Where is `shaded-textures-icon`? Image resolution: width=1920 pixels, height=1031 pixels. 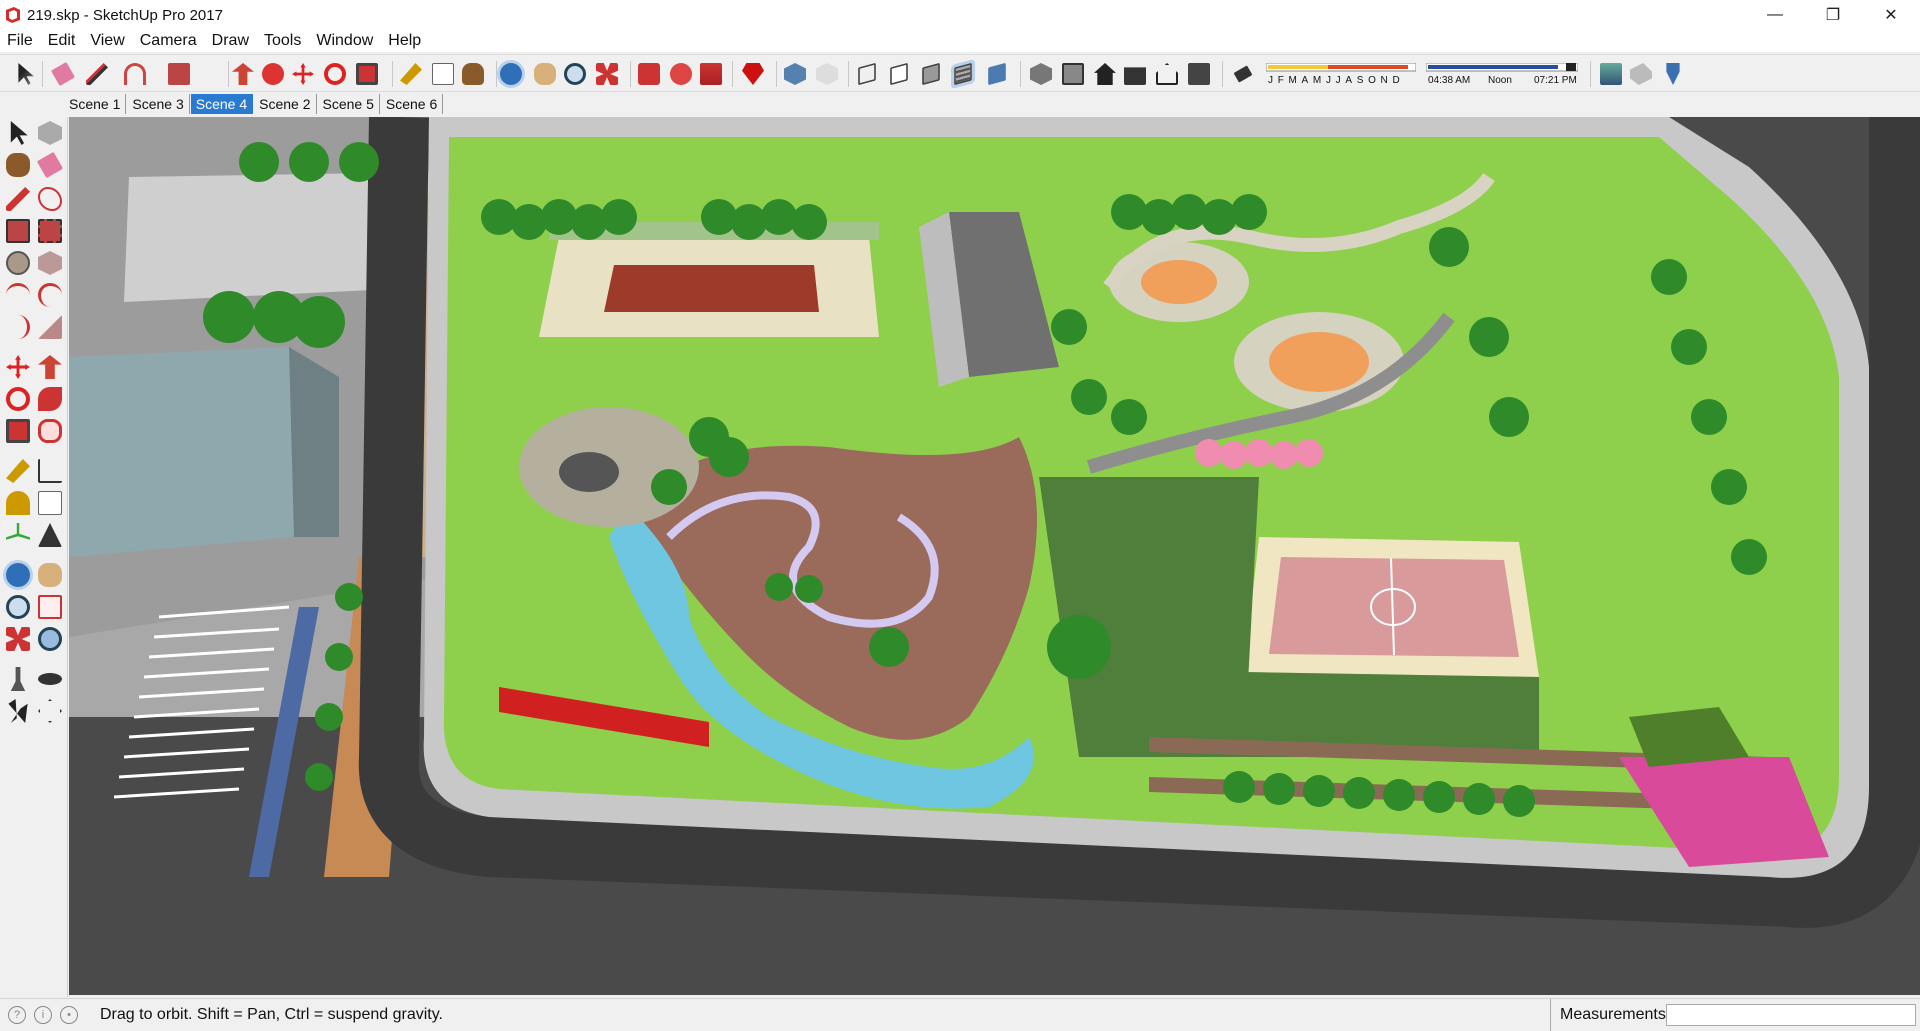 shaded-textures-icon is located at coordinates (963, 74).